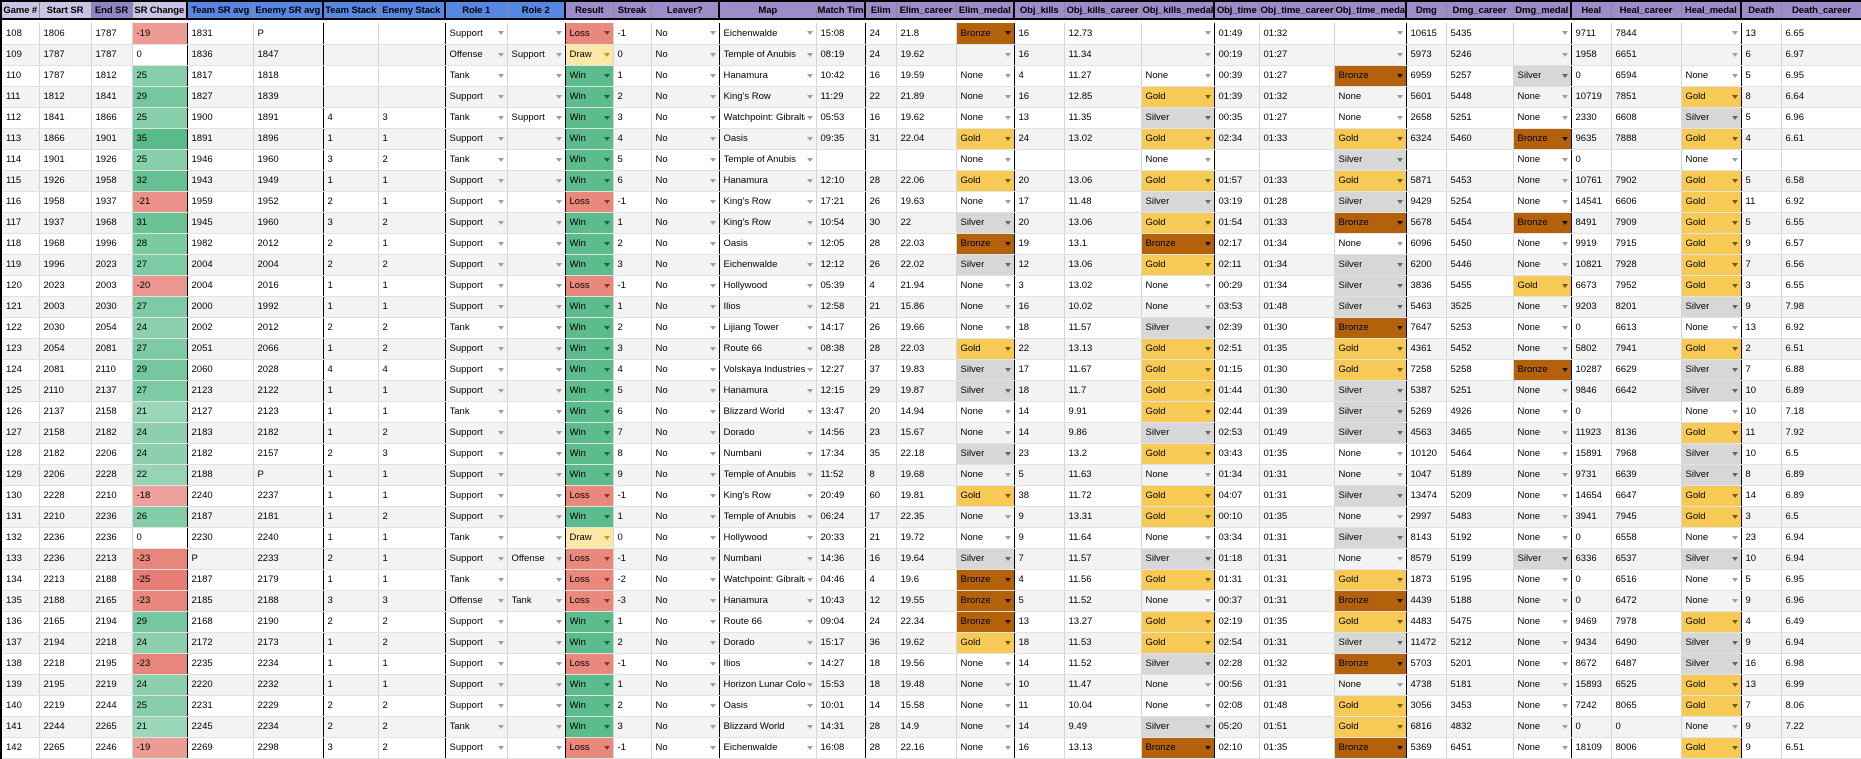  Describe the element at coordinates (112, 349) in the screenshot. I see `cell-end_sr: 2081` at that location.